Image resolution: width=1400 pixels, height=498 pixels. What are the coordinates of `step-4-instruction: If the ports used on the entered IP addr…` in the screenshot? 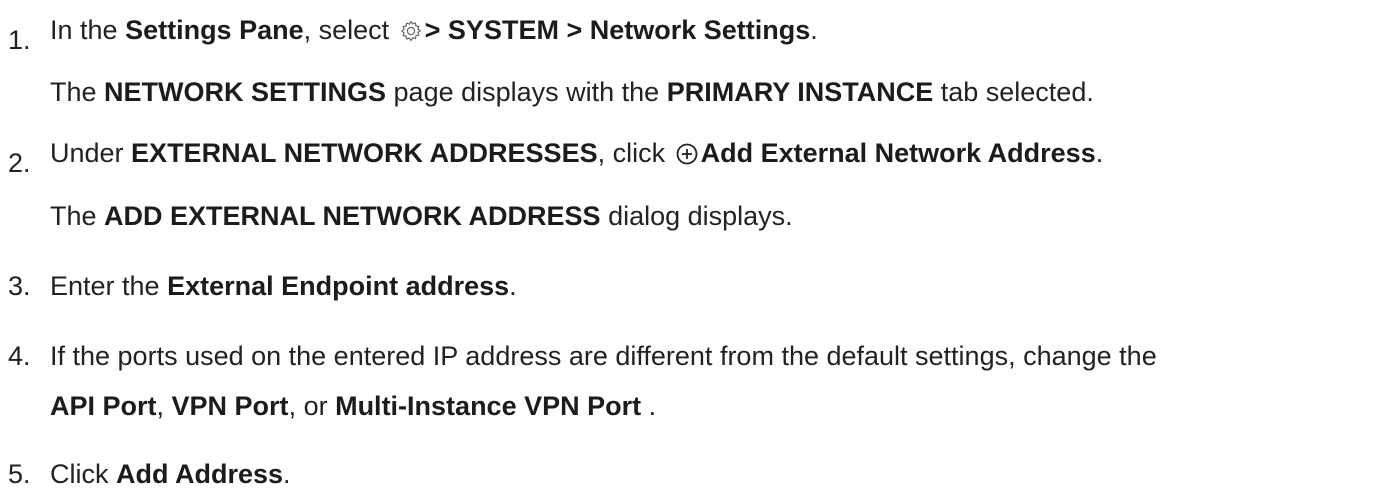 It's located at (603, 356).